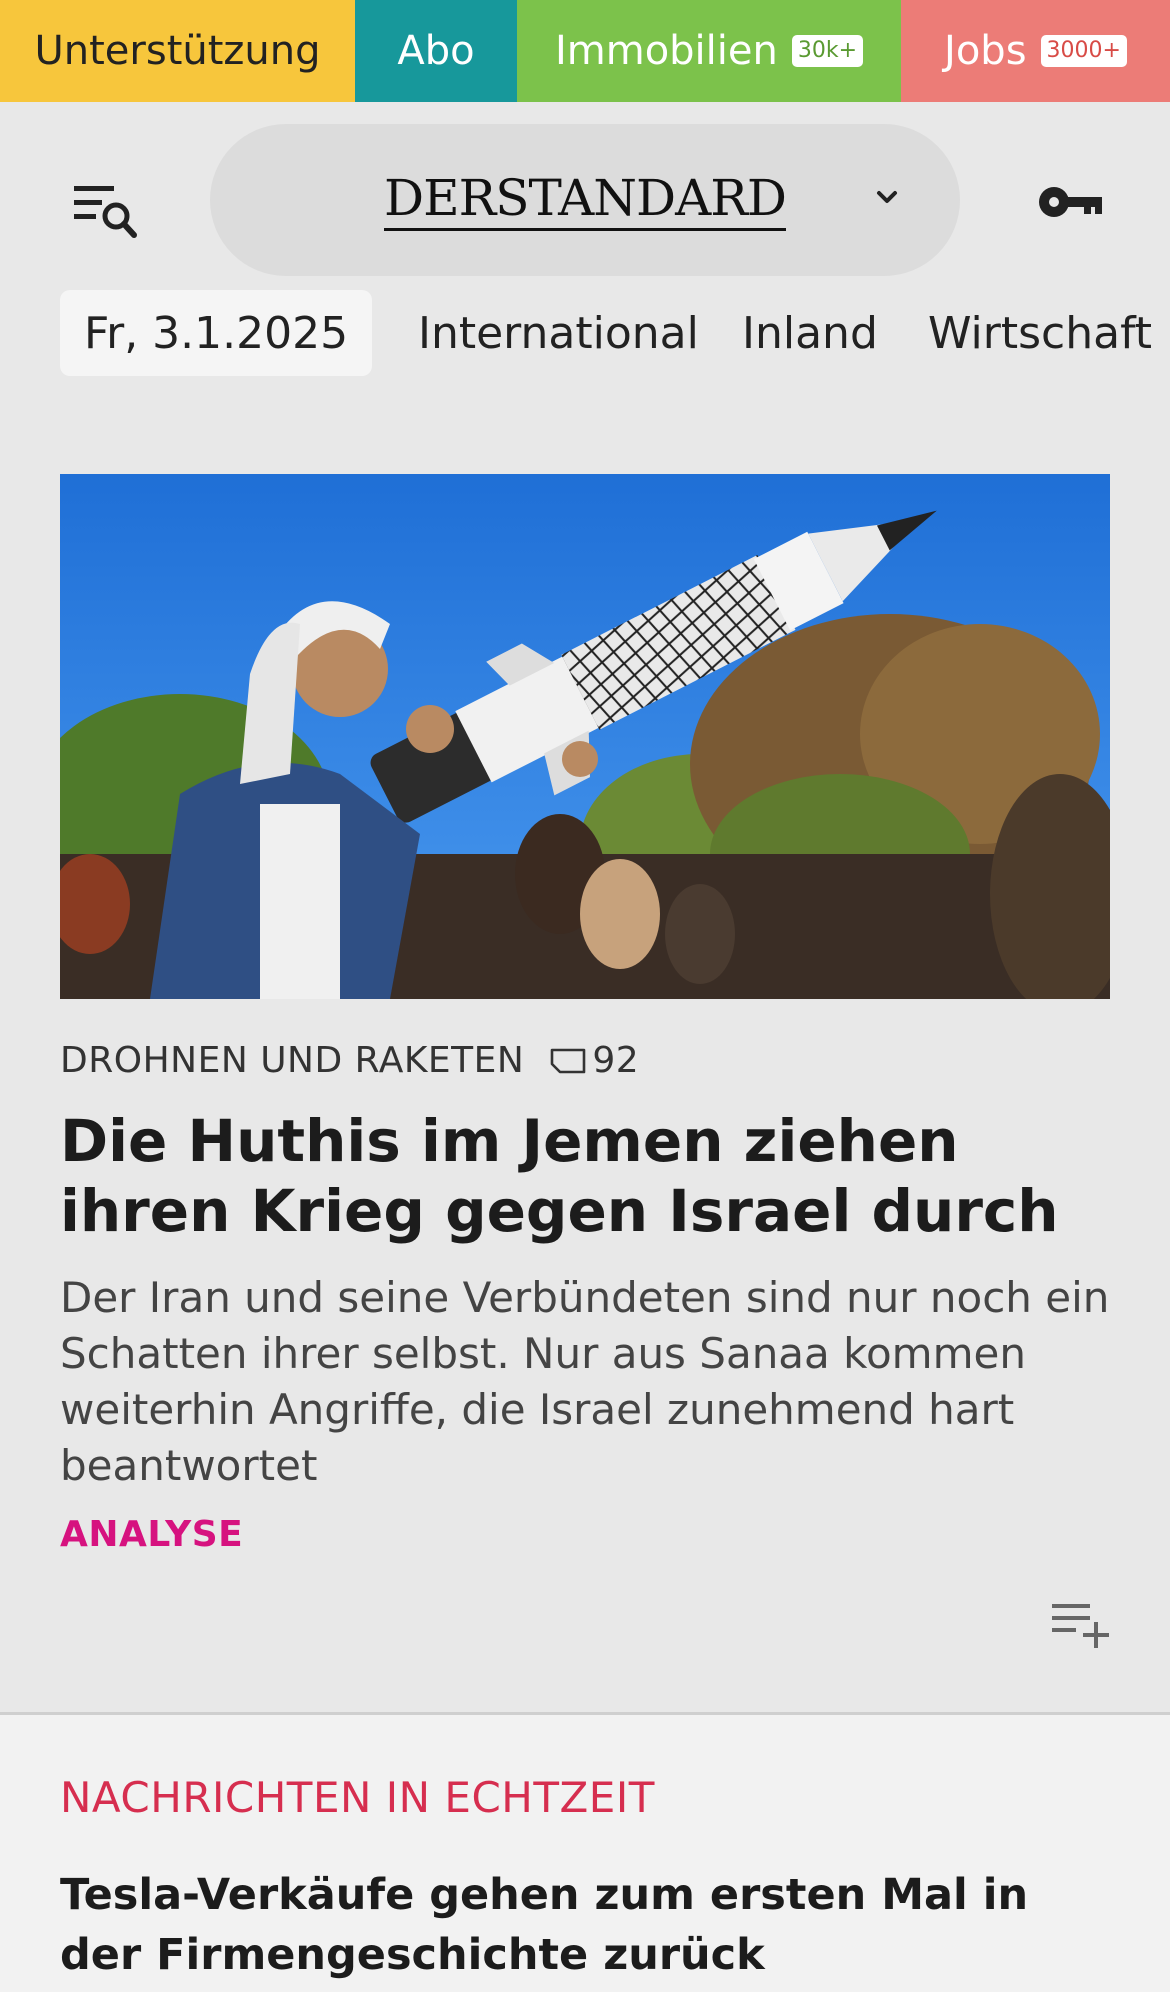 The width and height of the screenshot is (1170, 1992). Describe the element at coordinates (615, 1060) in the screenshot. I see `comment-count: 92` at that location.